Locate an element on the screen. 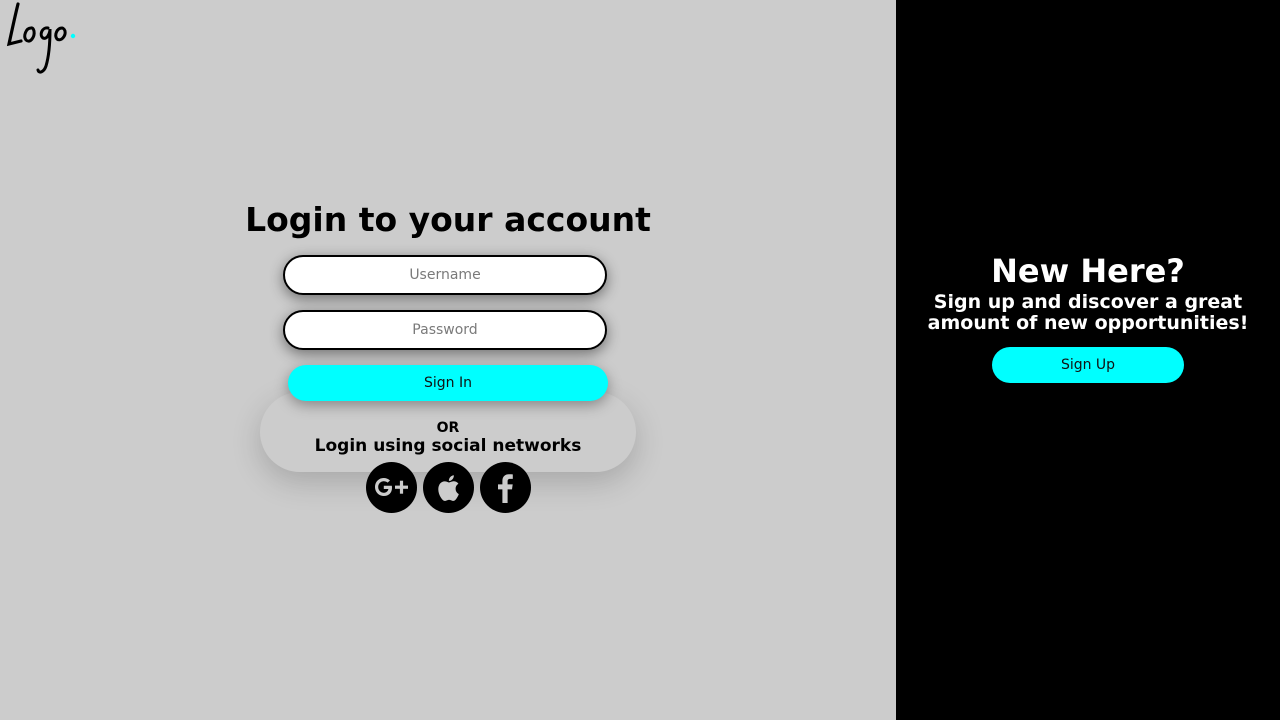  apple-icon is located at coordinates (448, 488).